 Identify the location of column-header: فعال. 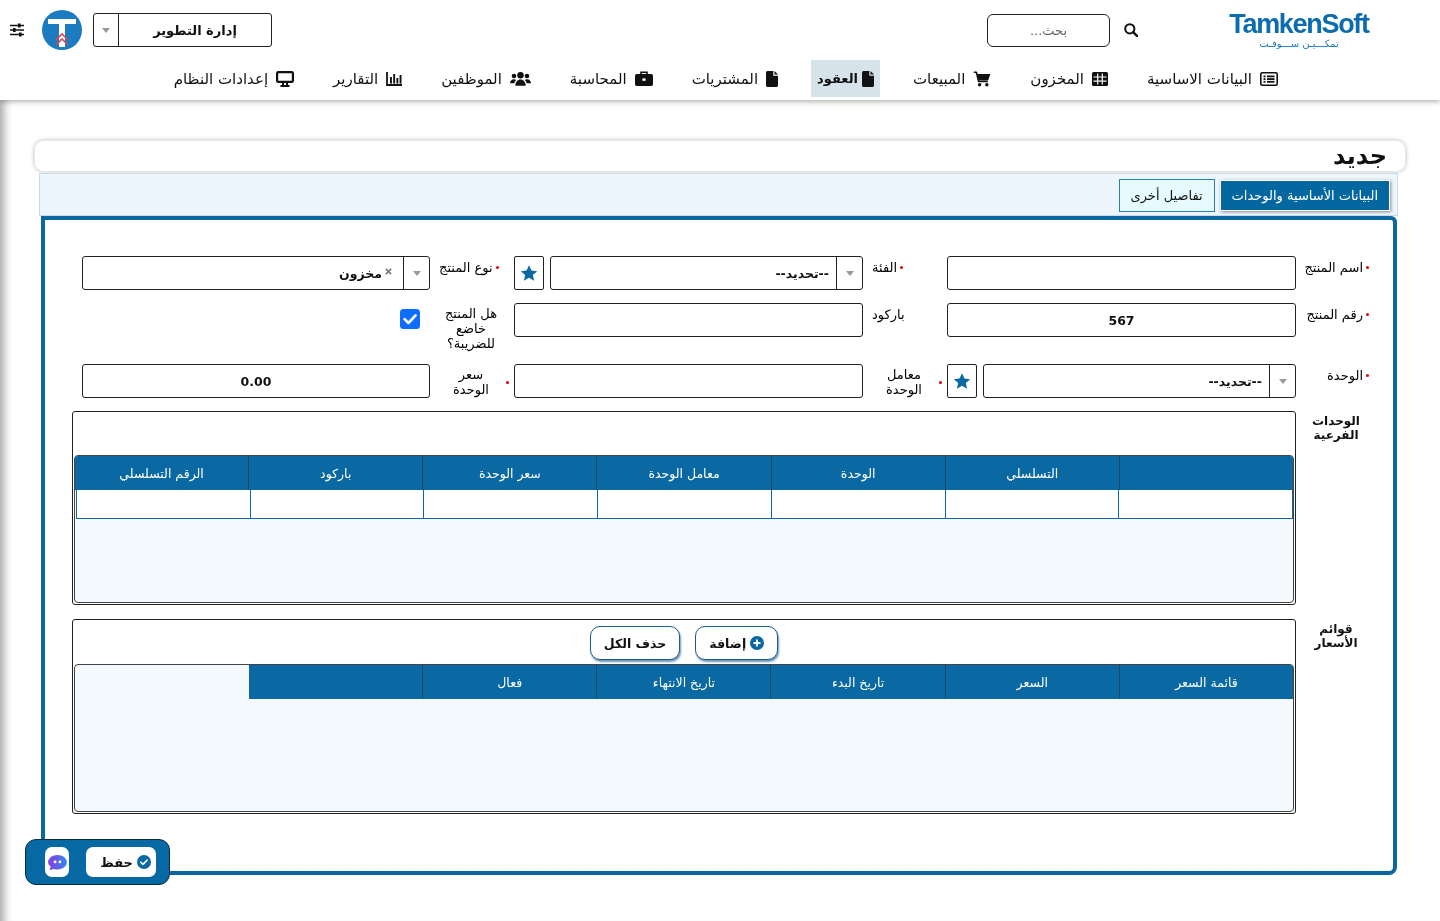
(509, 682).